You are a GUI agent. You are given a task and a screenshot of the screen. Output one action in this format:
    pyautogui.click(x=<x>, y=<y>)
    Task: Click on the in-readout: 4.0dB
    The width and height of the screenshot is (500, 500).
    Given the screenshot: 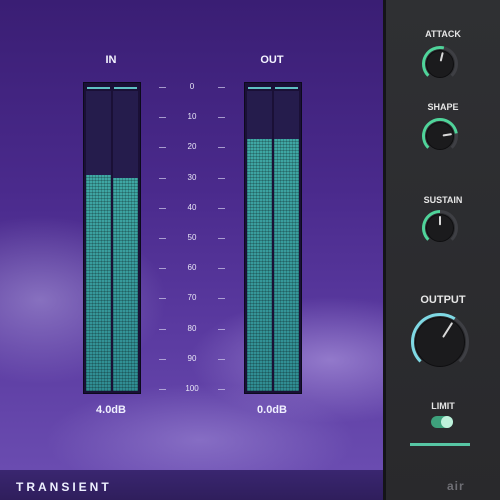 What is the action you would take?
    pyautogui.click(x=111, y=410)
    